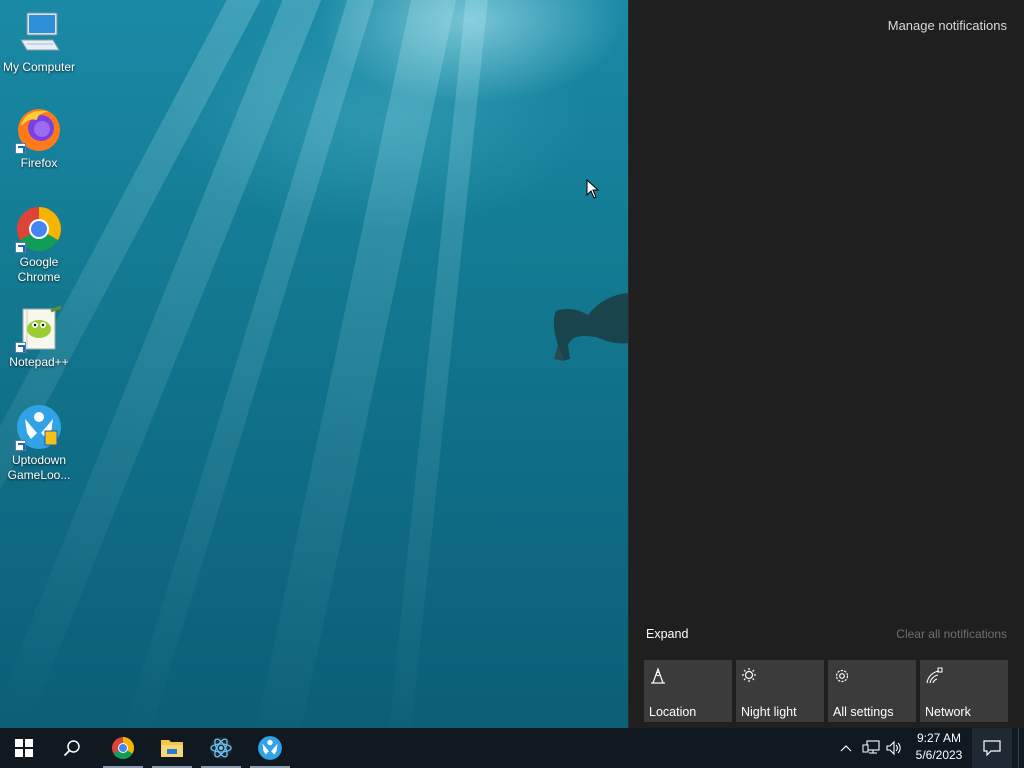 The width and height of the screenshot is (1024, 768). I want to click on chevron-up-icon, so click(846, 748).